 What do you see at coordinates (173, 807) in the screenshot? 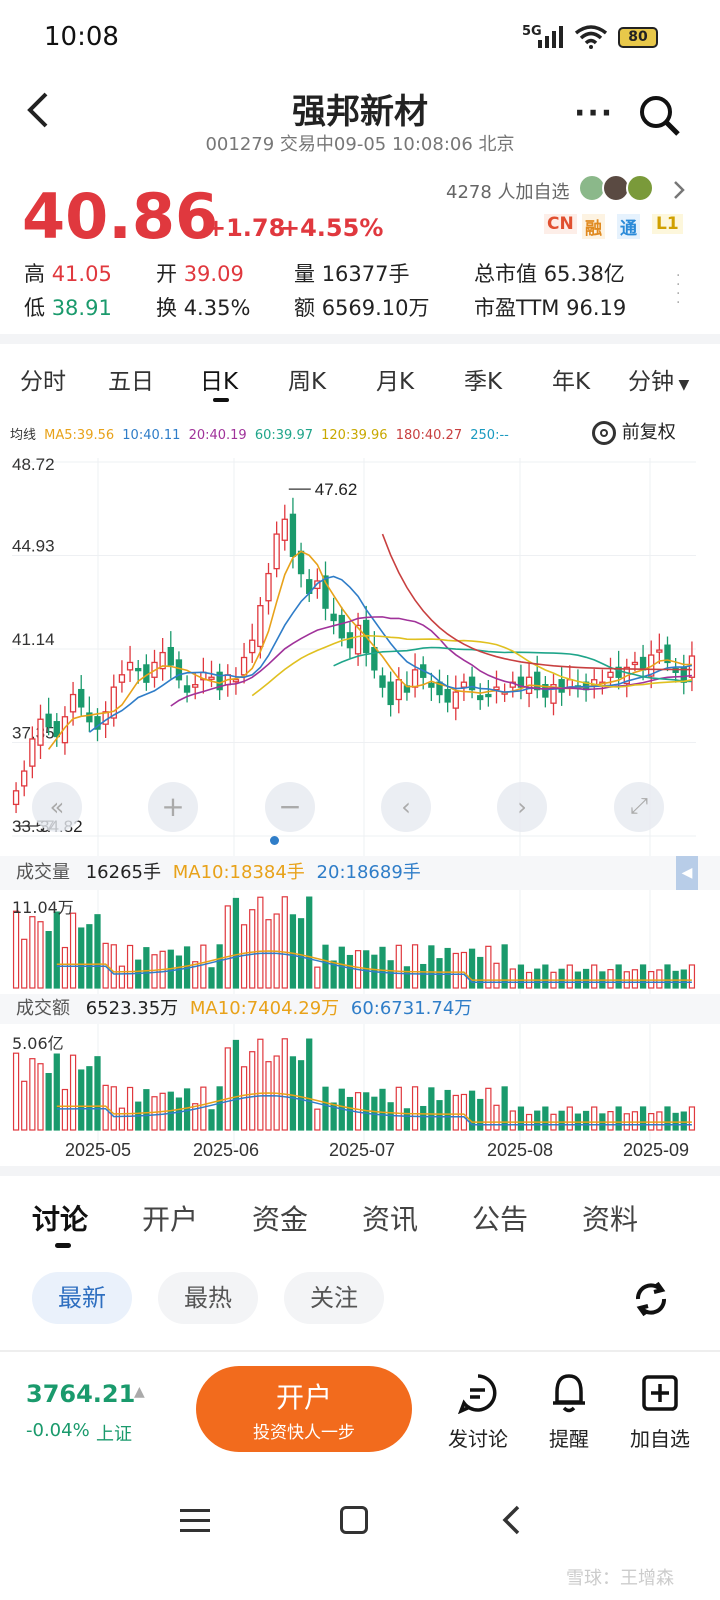
I see `zoom-in-button: +` at bounding box center [173, 807].